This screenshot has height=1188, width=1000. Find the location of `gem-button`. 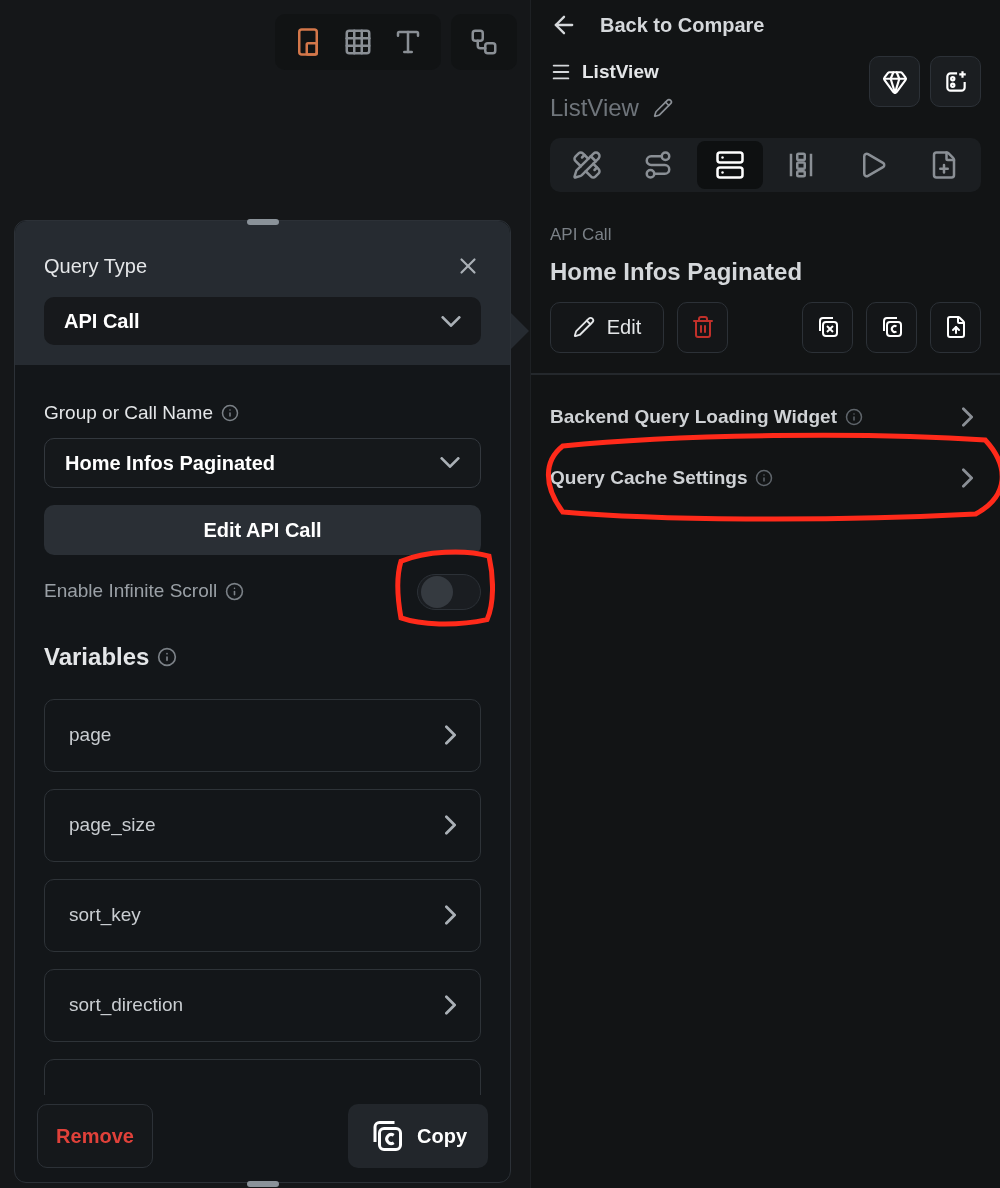

gem-button is located at coordinates (894, 81).